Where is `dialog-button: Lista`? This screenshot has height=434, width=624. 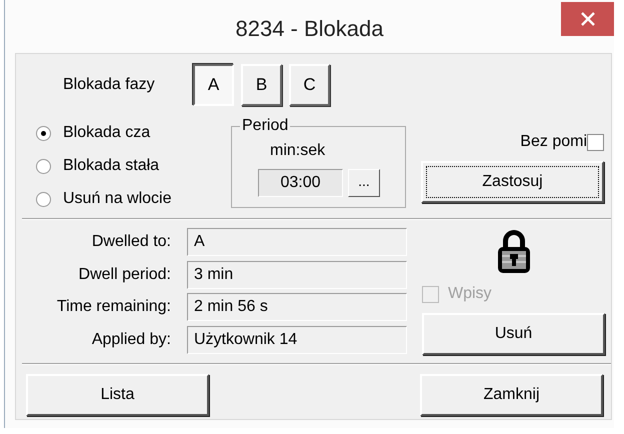 dialog-button: Lista is located at coordinates (117, 395).